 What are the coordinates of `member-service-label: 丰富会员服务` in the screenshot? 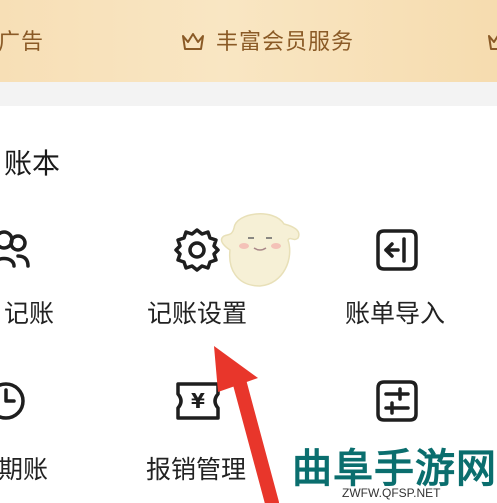 It's located at (285, 40).